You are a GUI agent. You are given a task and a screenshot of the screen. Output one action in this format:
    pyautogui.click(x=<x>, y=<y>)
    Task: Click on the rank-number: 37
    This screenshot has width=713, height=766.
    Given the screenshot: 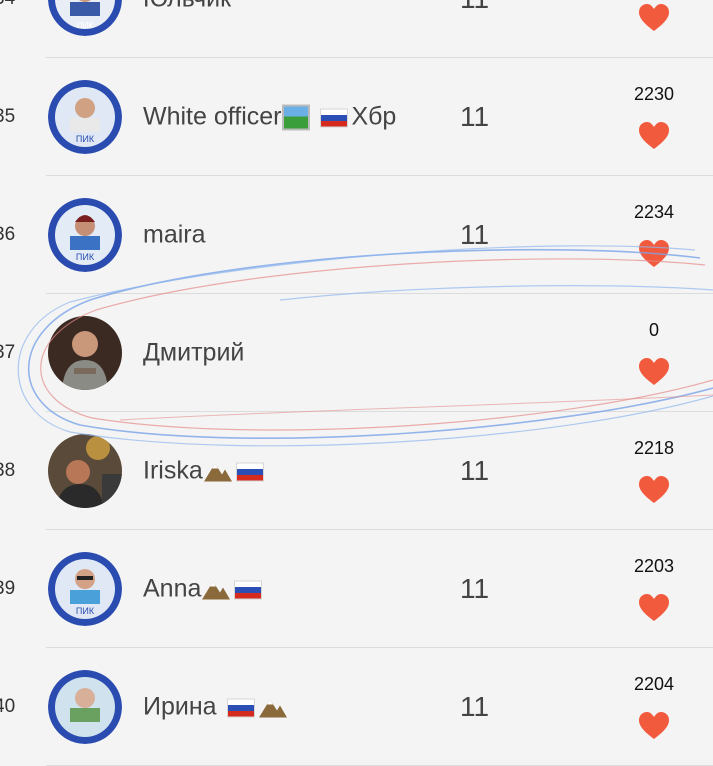 What is the action you would take?
    pyautogui.click(x=8, y=352)
    